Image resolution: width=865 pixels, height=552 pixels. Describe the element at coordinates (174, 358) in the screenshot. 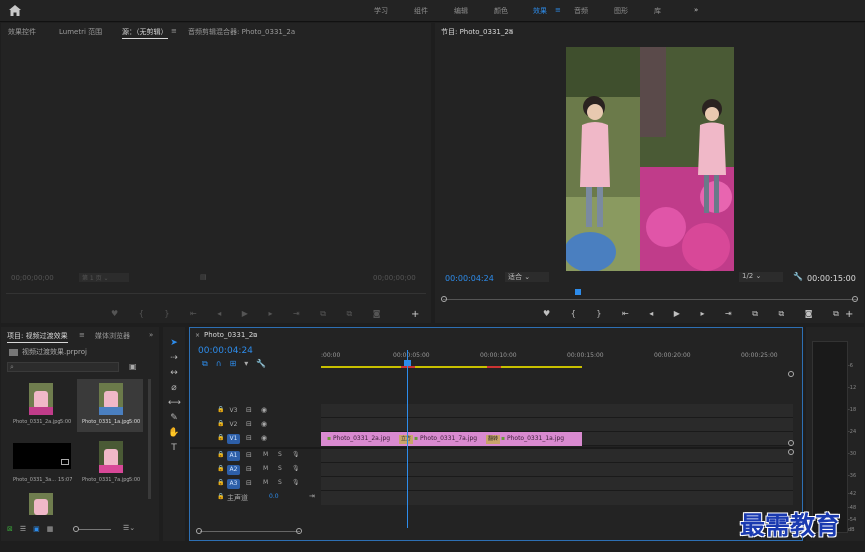

I see `track-select-tool-icon: ⇢` at that location.